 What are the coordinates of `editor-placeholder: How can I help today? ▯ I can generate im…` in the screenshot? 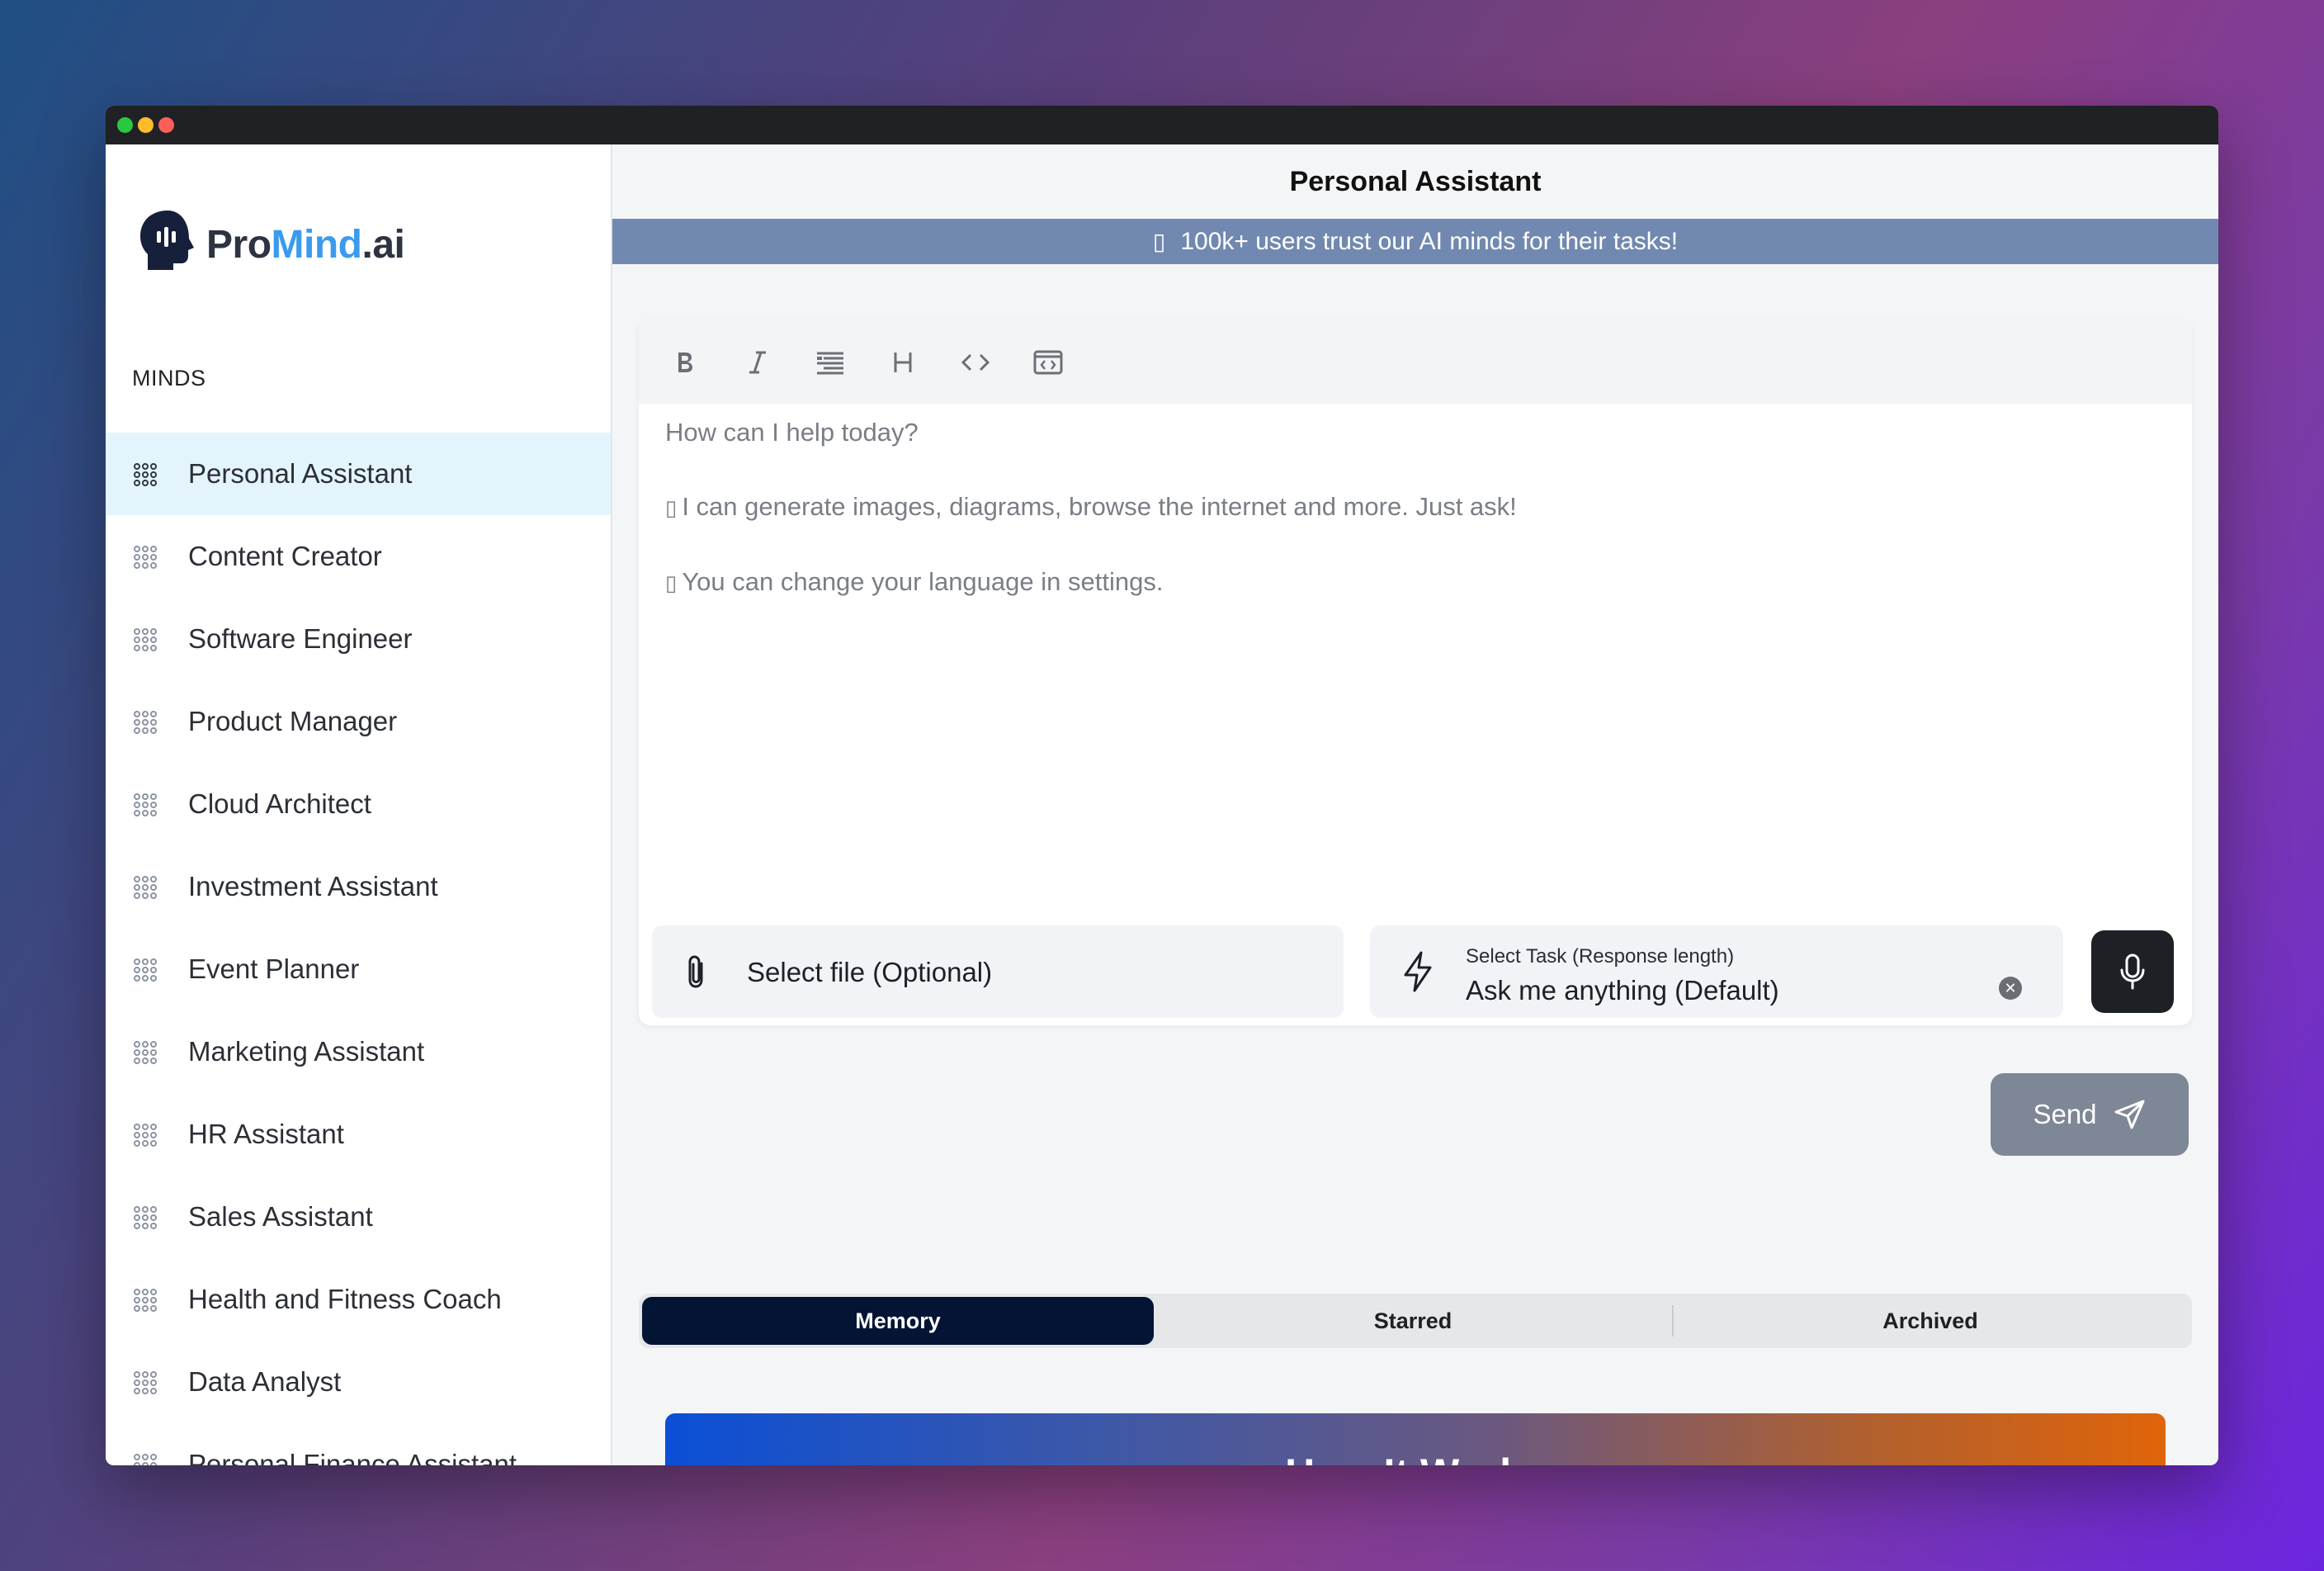 It's located at (1091, 529).